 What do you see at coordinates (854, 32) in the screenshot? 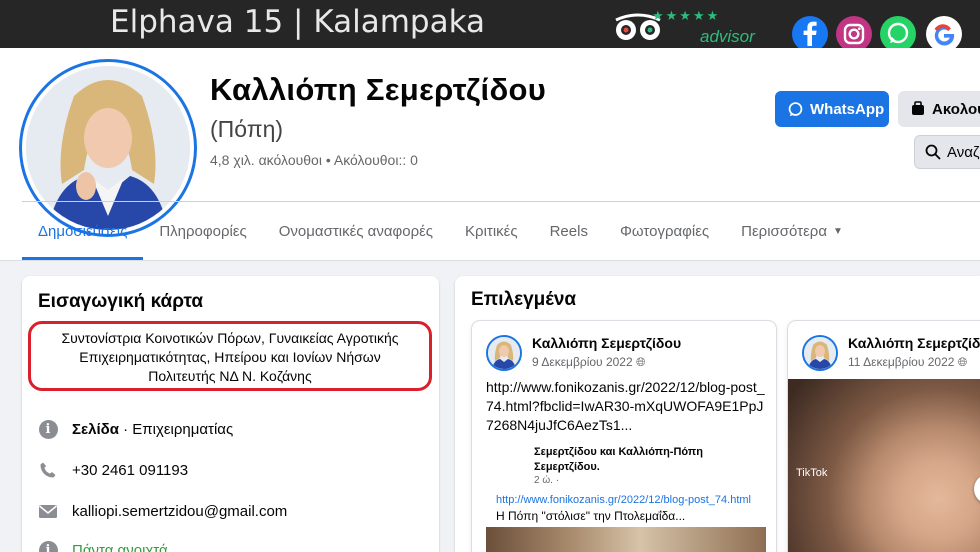
I see `instagram-icon` at bounding box center [854, 32].